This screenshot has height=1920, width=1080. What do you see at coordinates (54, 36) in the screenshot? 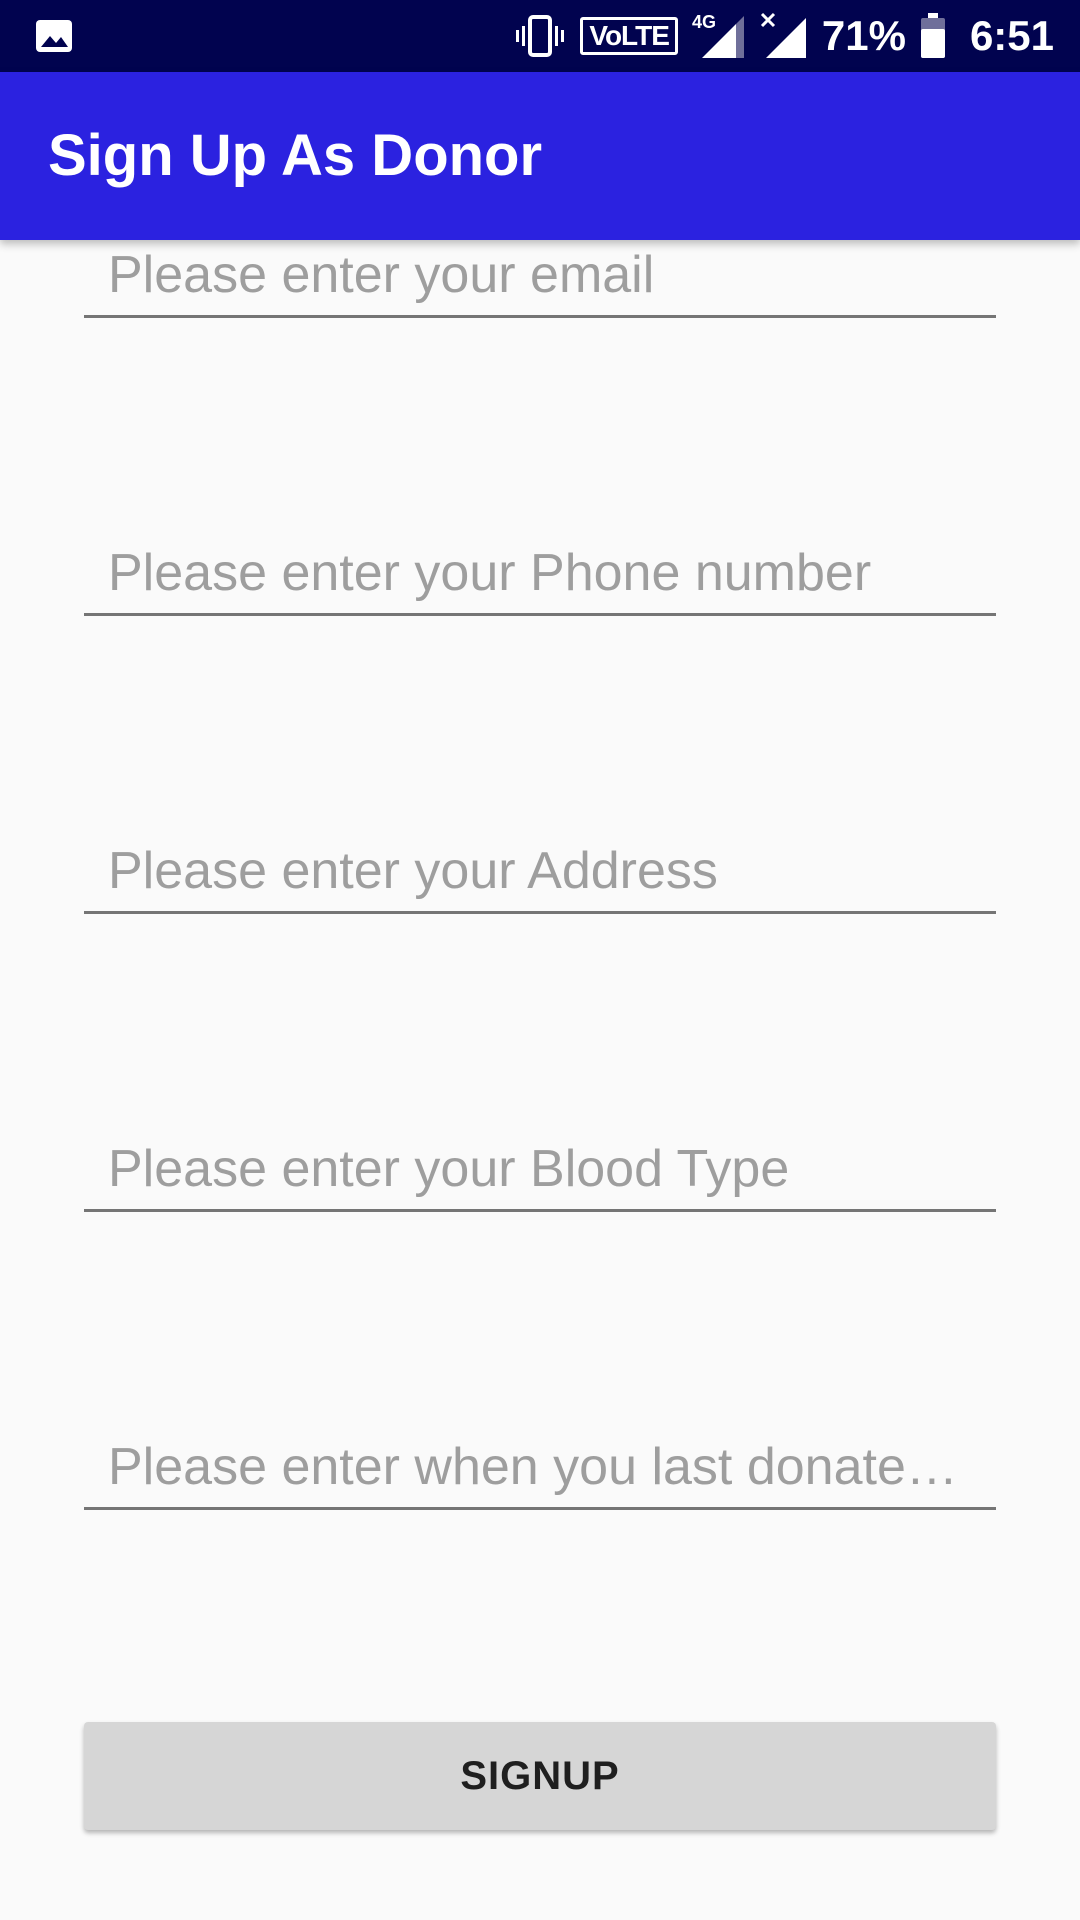
I see `image-icon` at bounding box center [54, 36].